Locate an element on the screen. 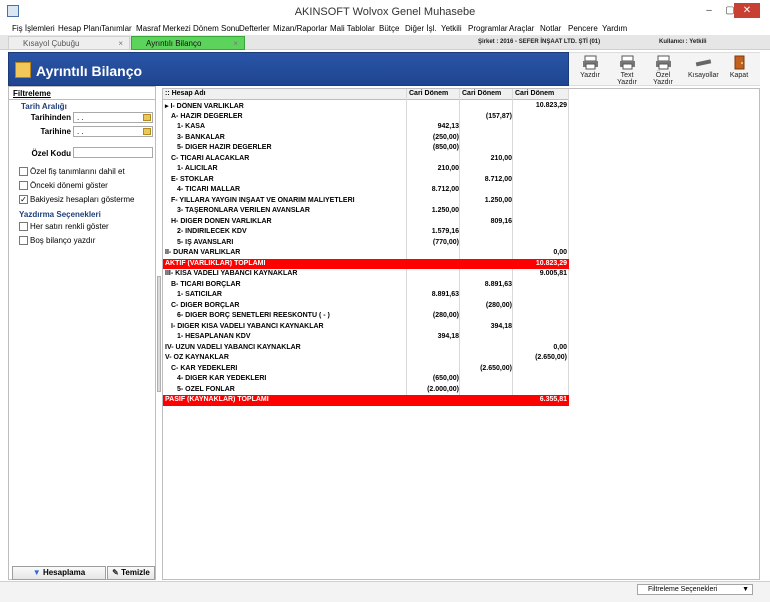 This screenshot has height=602, width=770. table-row: 3- TAŞERONLARA VERİLEN AVANSLAR 1.250,00 is located at coordinates (366, 211).